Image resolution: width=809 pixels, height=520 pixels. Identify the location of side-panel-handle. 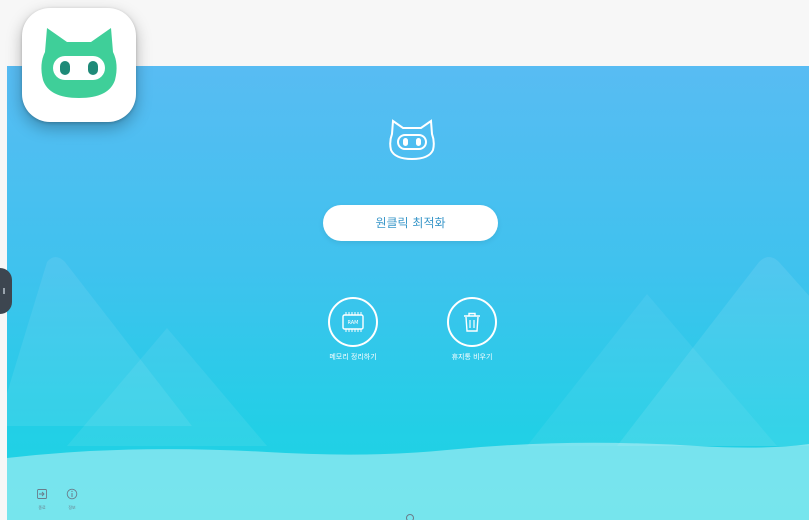
(6, 291).